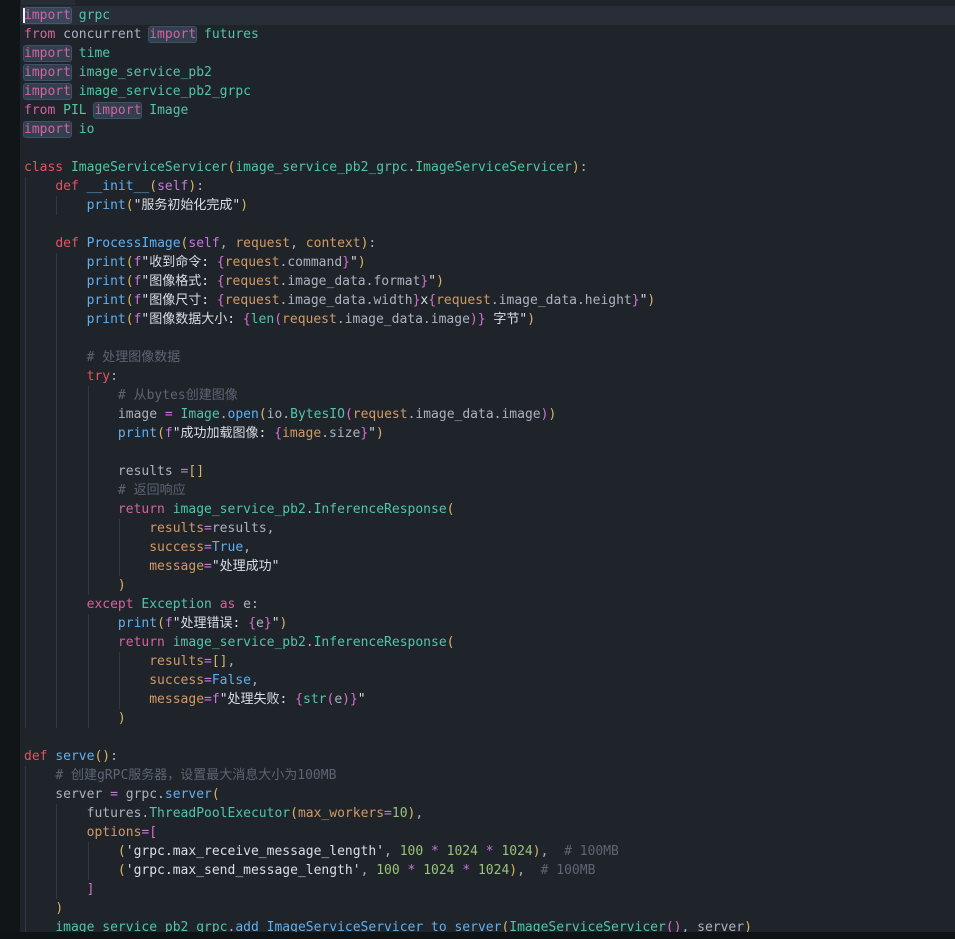 The width and height of the screenshot is (955, 939). What do you see at coordinates (477, 604) in the screenshot?
I see `code-line: except Exception as e:` at bounding box center [477, 604].